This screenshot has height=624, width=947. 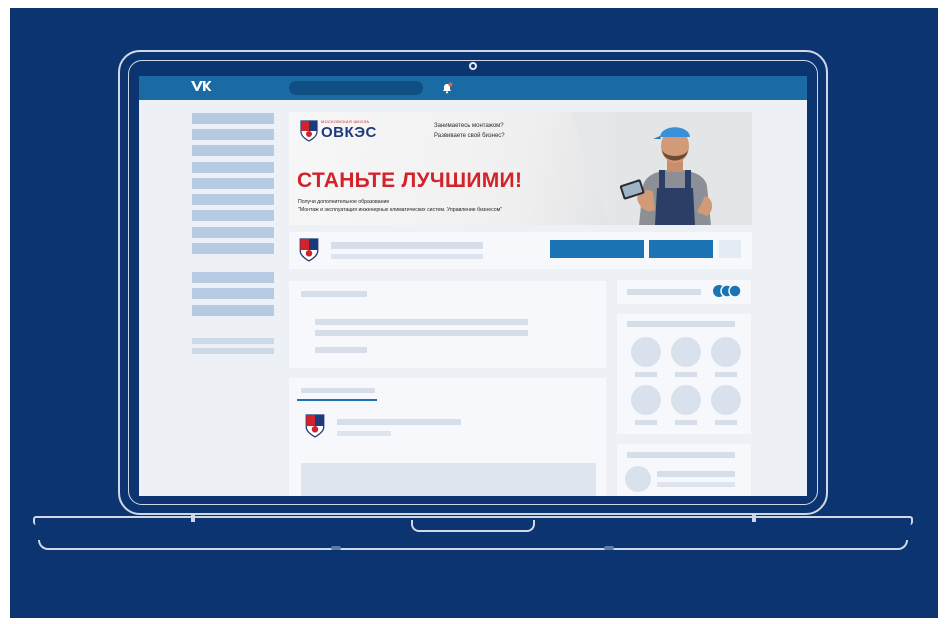 I want to click on posts-tab-label, so click(x=338, y=390).